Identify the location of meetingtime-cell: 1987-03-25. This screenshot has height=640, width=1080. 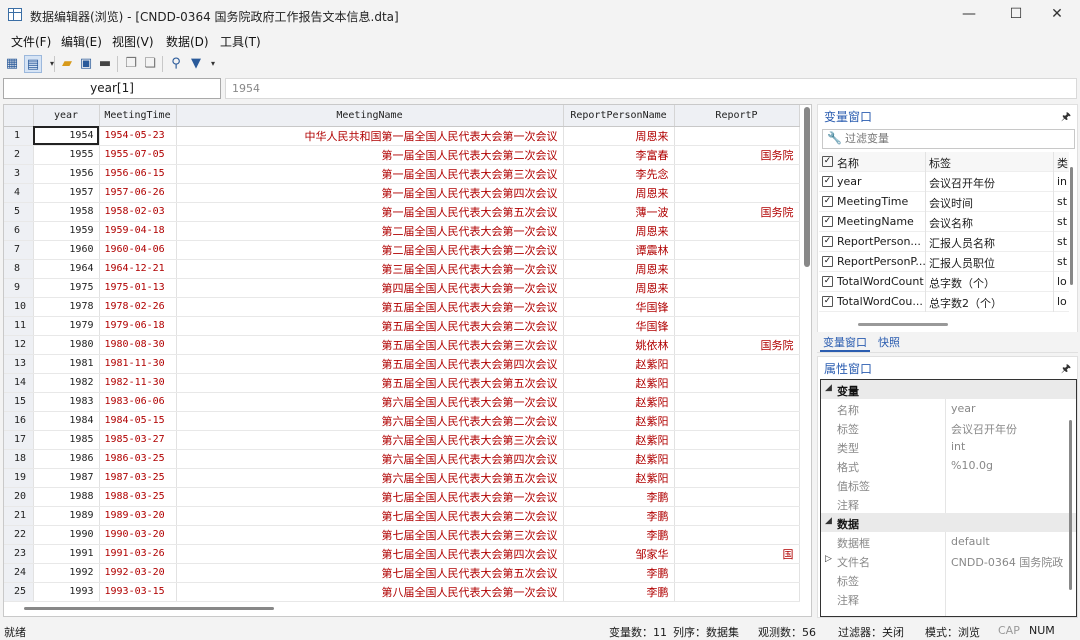
(138, 478).